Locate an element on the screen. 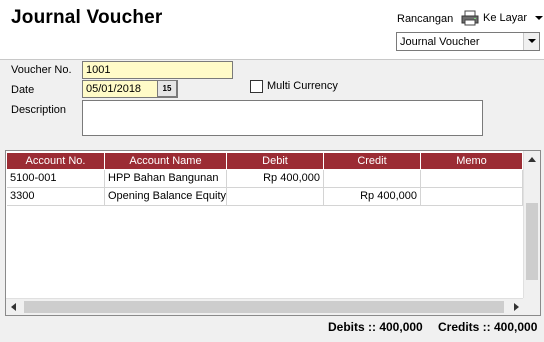 Image resolution: width=544 pixels, height=342 pixels. voucher-no-input: 1001 is located at coordinates (157, 70).